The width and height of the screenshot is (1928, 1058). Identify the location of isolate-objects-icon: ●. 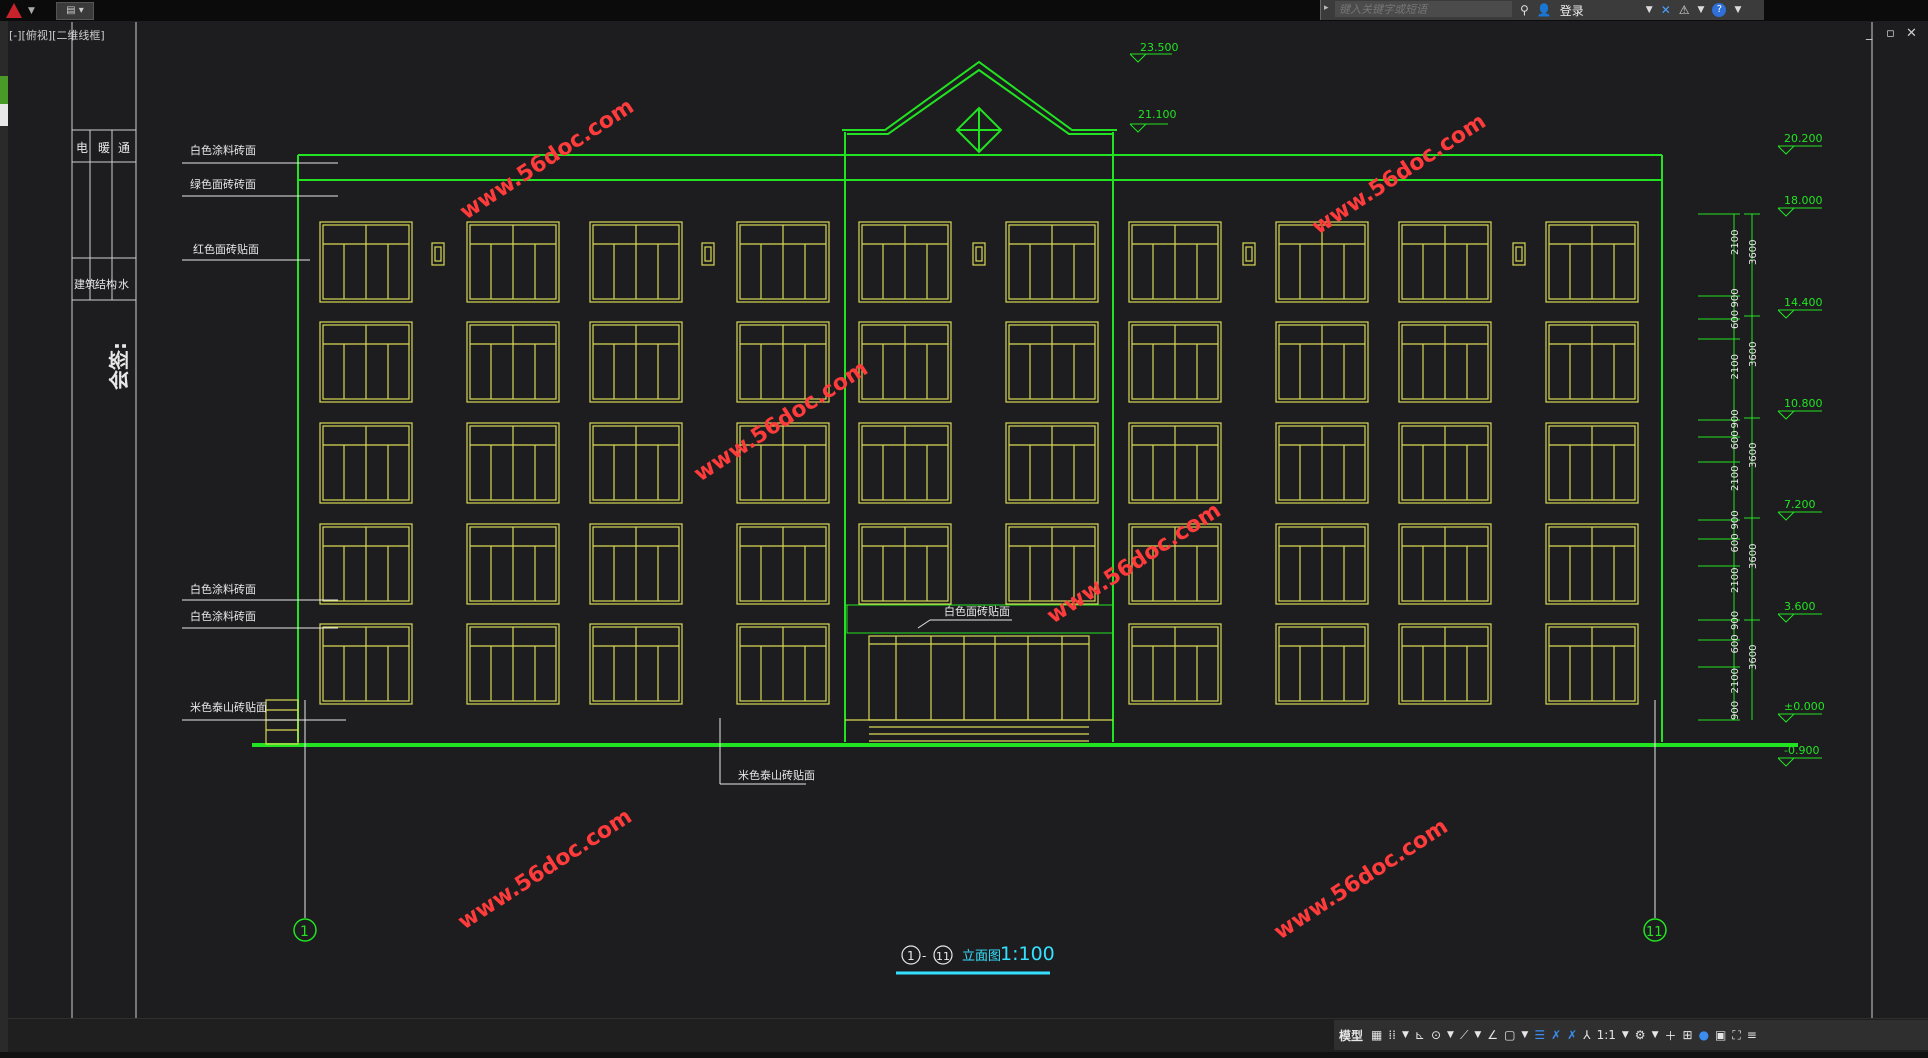
(1704, 1035).